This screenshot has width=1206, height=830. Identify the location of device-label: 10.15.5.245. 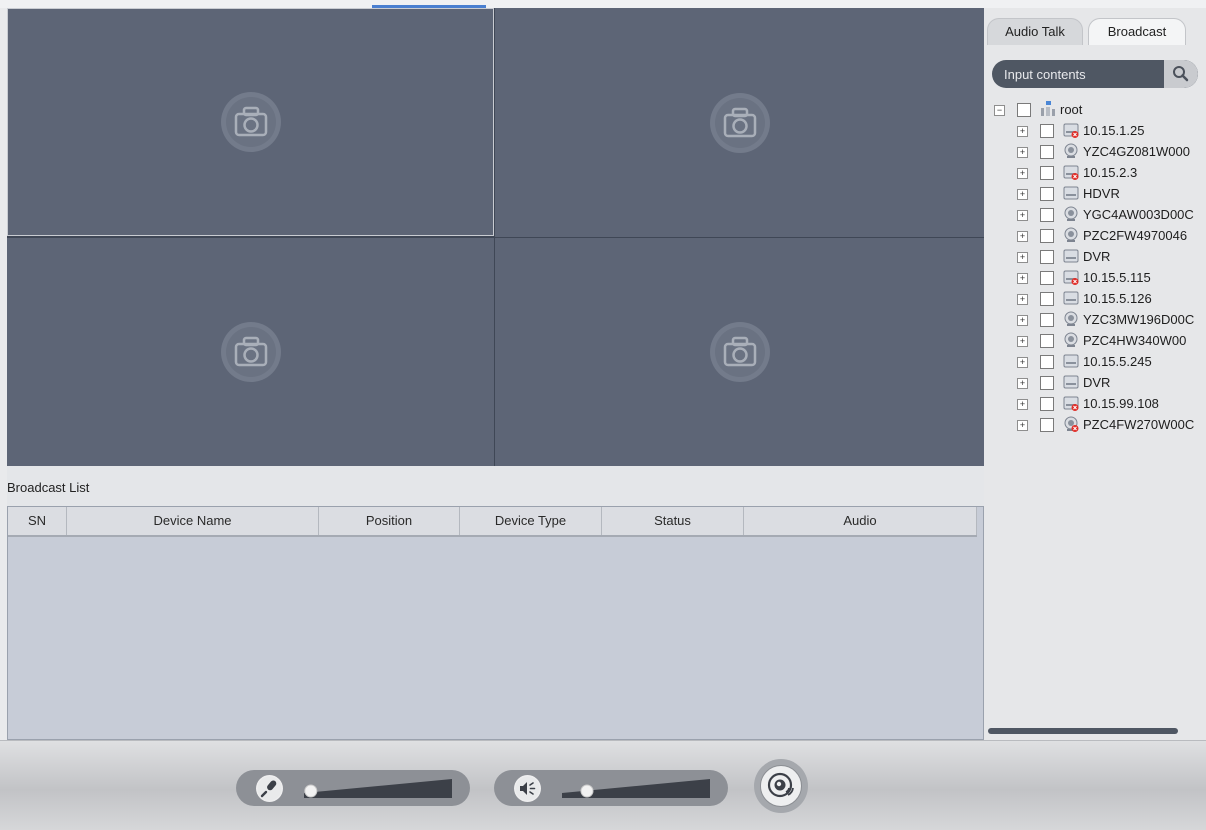
(1117, 361).